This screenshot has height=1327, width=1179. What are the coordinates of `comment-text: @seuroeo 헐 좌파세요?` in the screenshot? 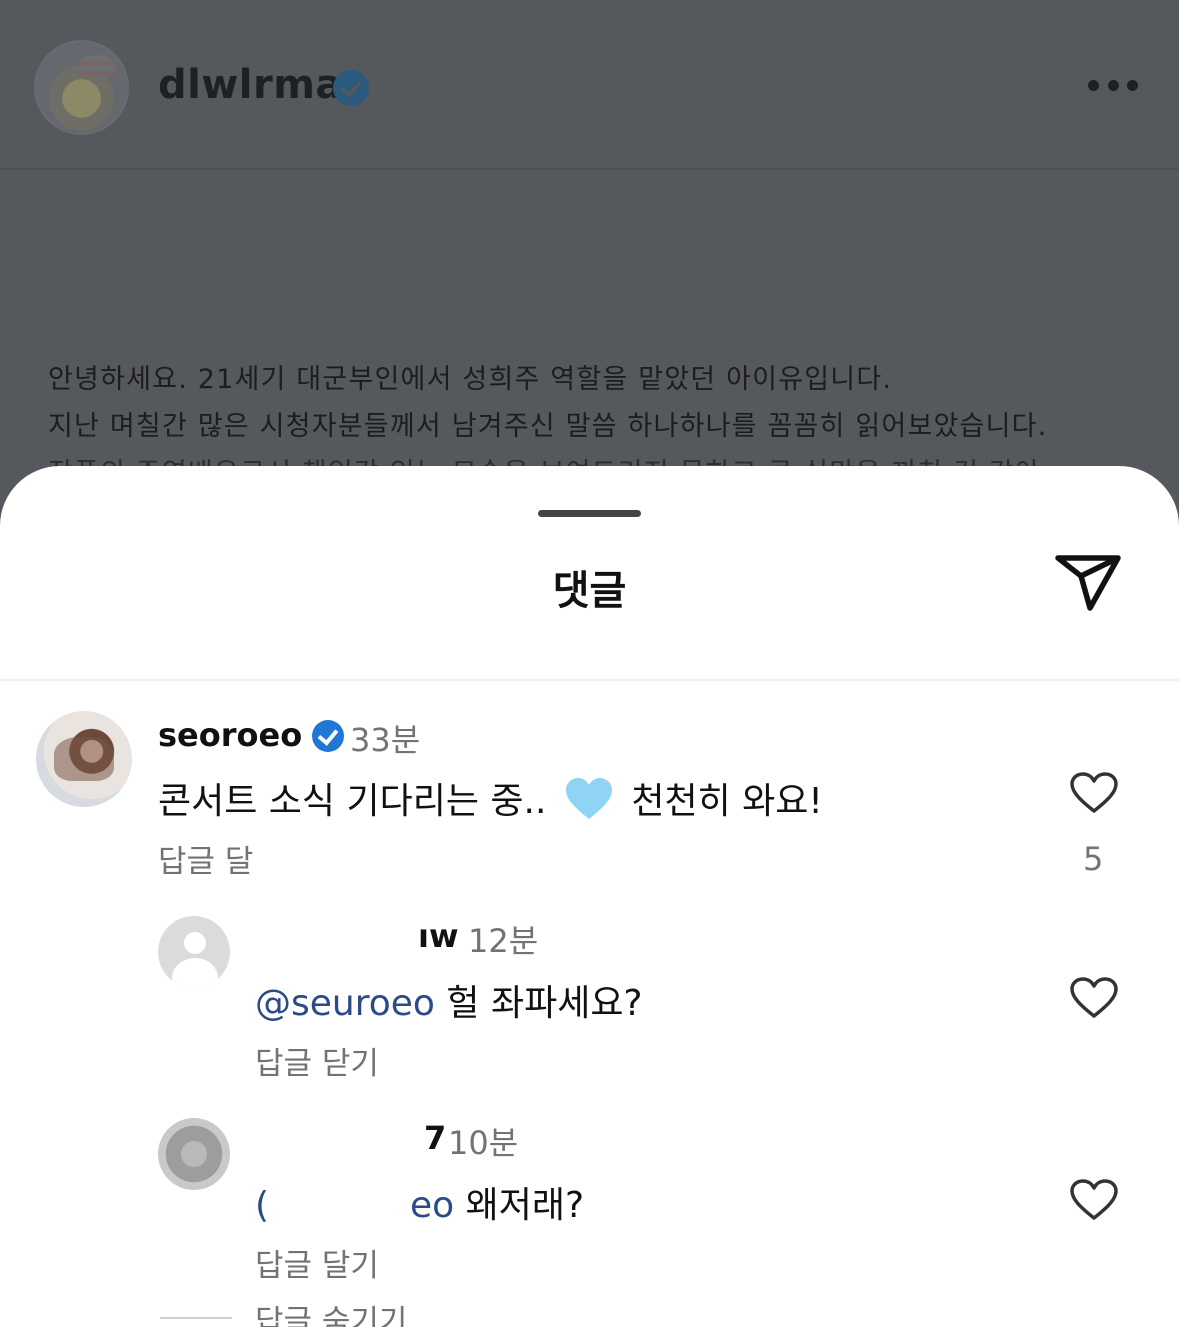 It's located at (449, 1000).